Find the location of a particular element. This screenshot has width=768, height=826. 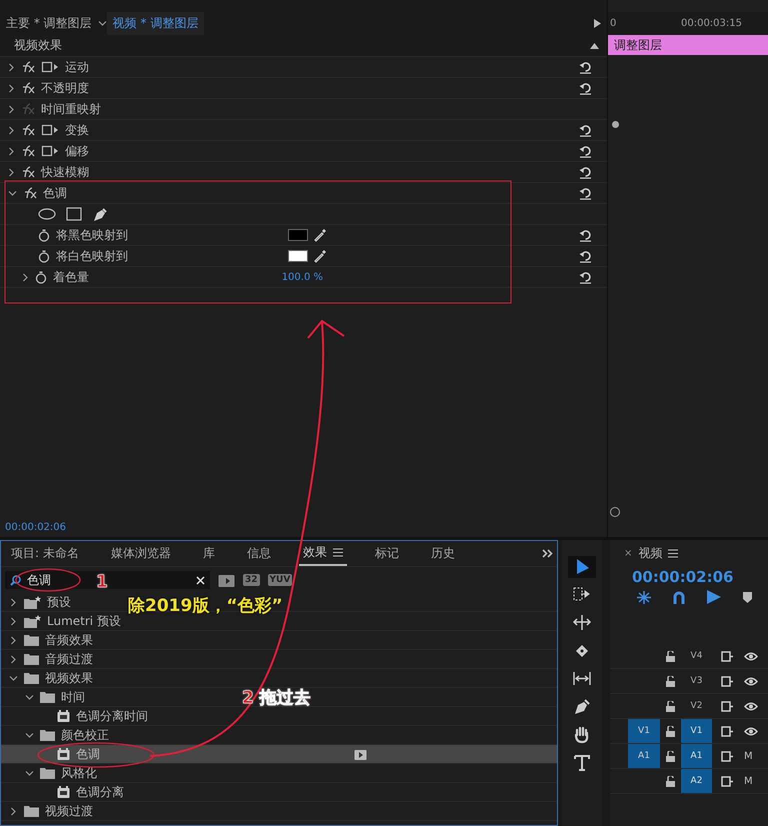

tree-label: 色调分离时间 is located at coordinates (112, 716).